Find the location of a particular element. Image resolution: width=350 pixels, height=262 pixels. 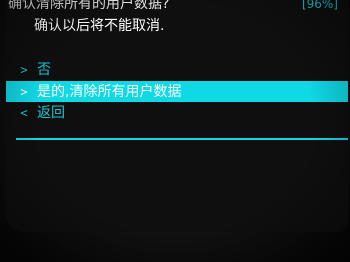

warning-subtitle: 确认以后将不能取消. is located at coordinates (99, 26).